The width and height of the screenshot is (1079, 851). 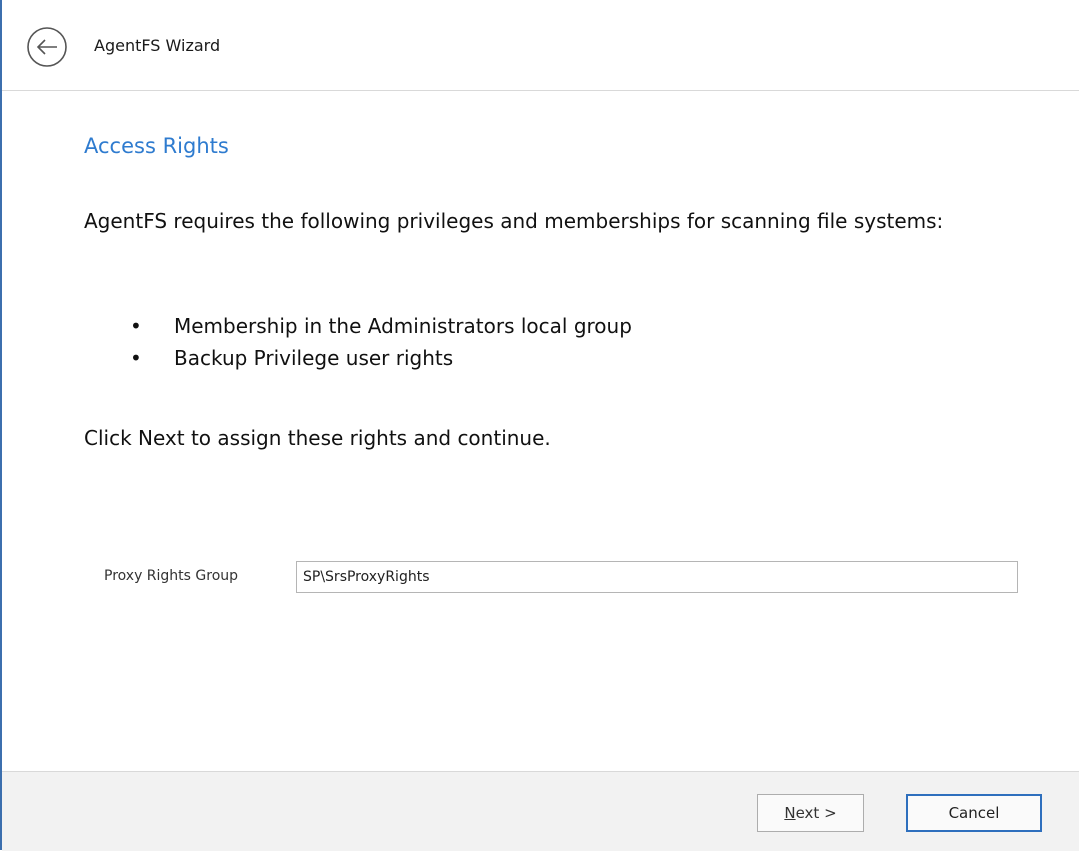 What do you see at coordinates (790, 813) in the screenshot?
I see `next-mnemonic: N` at bounding box center [790, 813].